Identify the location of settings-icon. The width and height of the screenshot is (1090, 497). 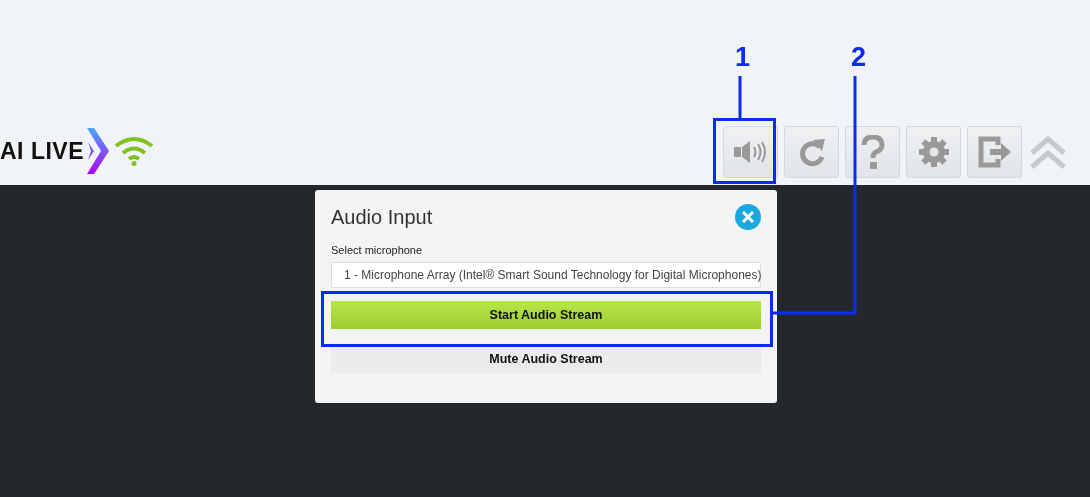
(933, 152).